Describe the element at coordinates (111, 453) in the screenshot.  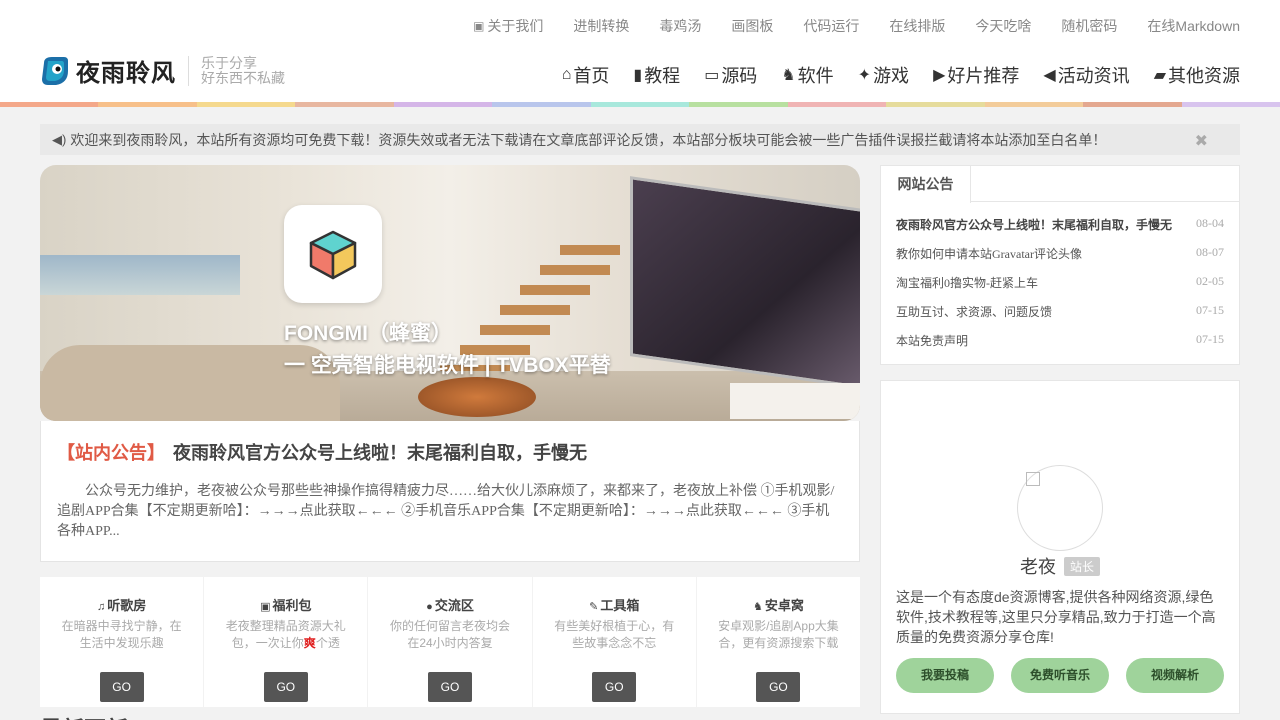
I see `post-tag: 【站内公告】` at that location.